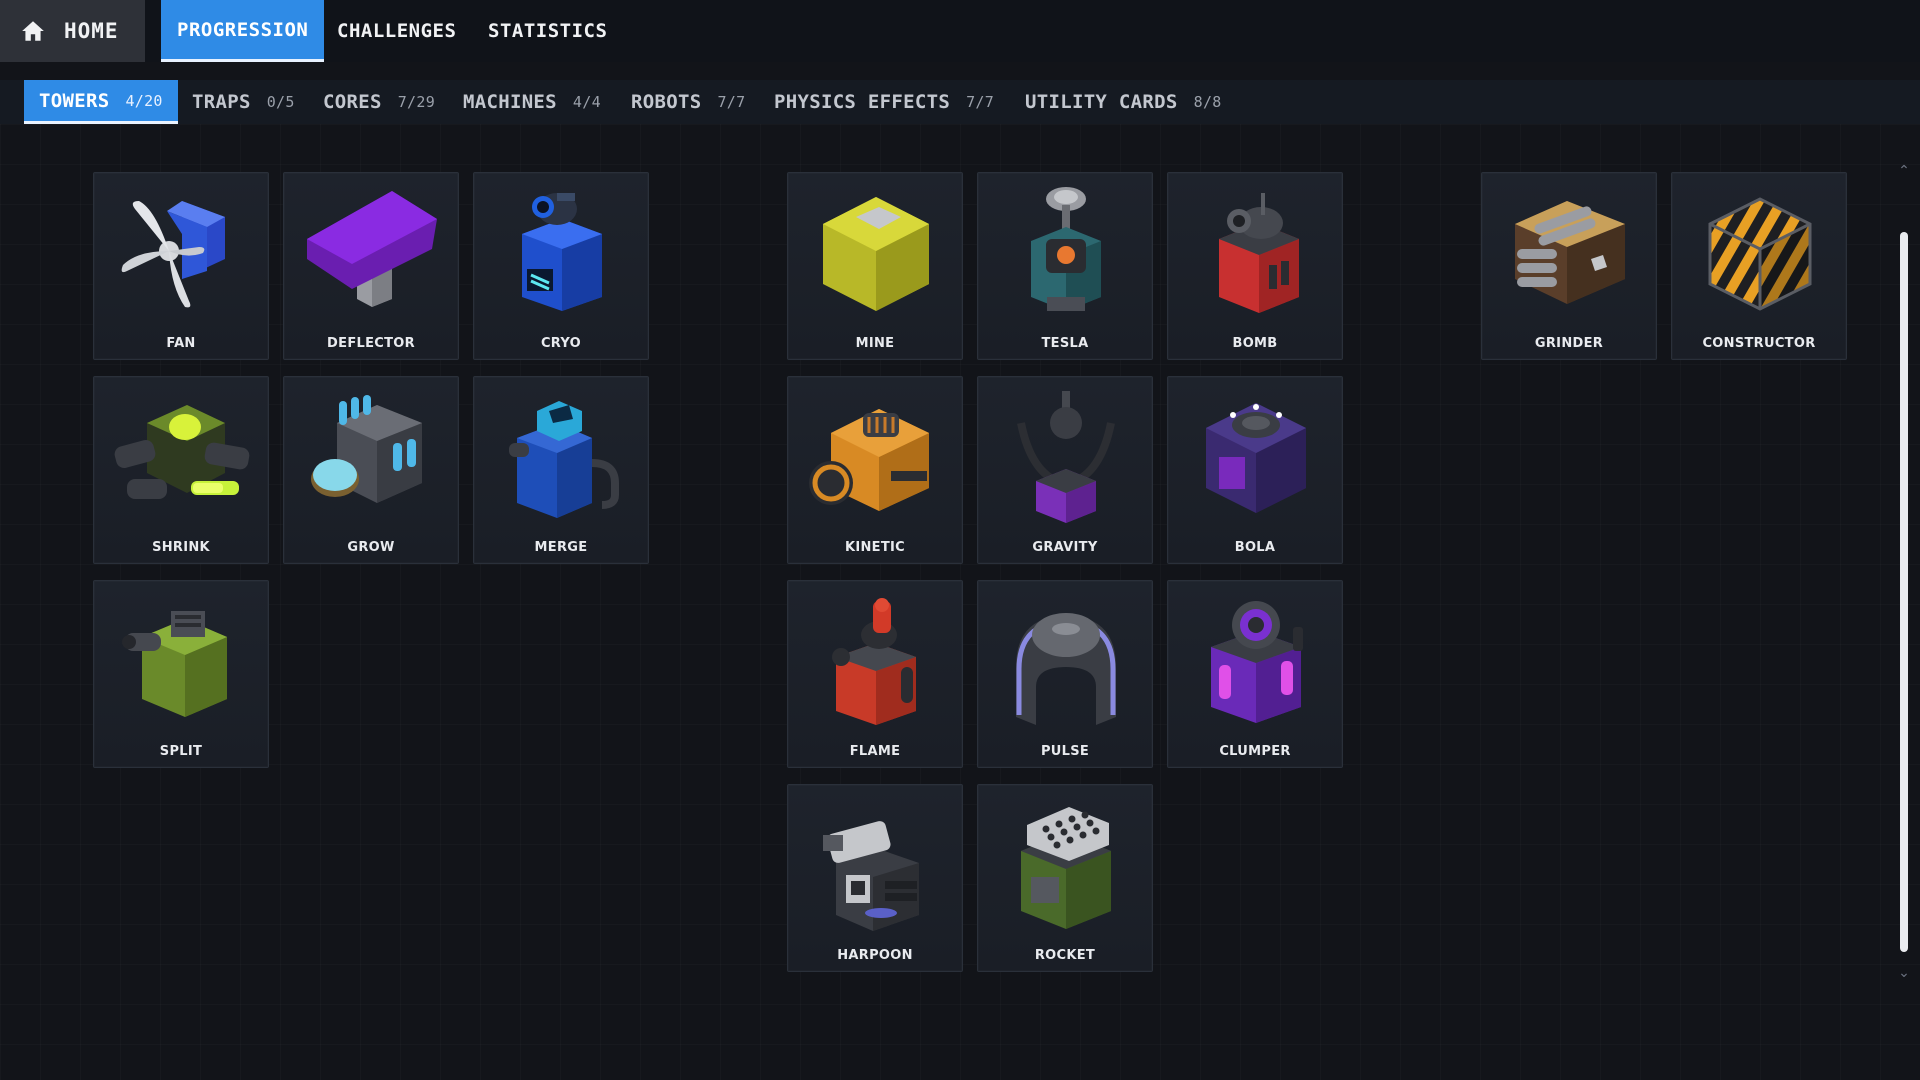 The image size is (1920, 1080). I want to click on tower-label: BOLA, so click(1255, 547).